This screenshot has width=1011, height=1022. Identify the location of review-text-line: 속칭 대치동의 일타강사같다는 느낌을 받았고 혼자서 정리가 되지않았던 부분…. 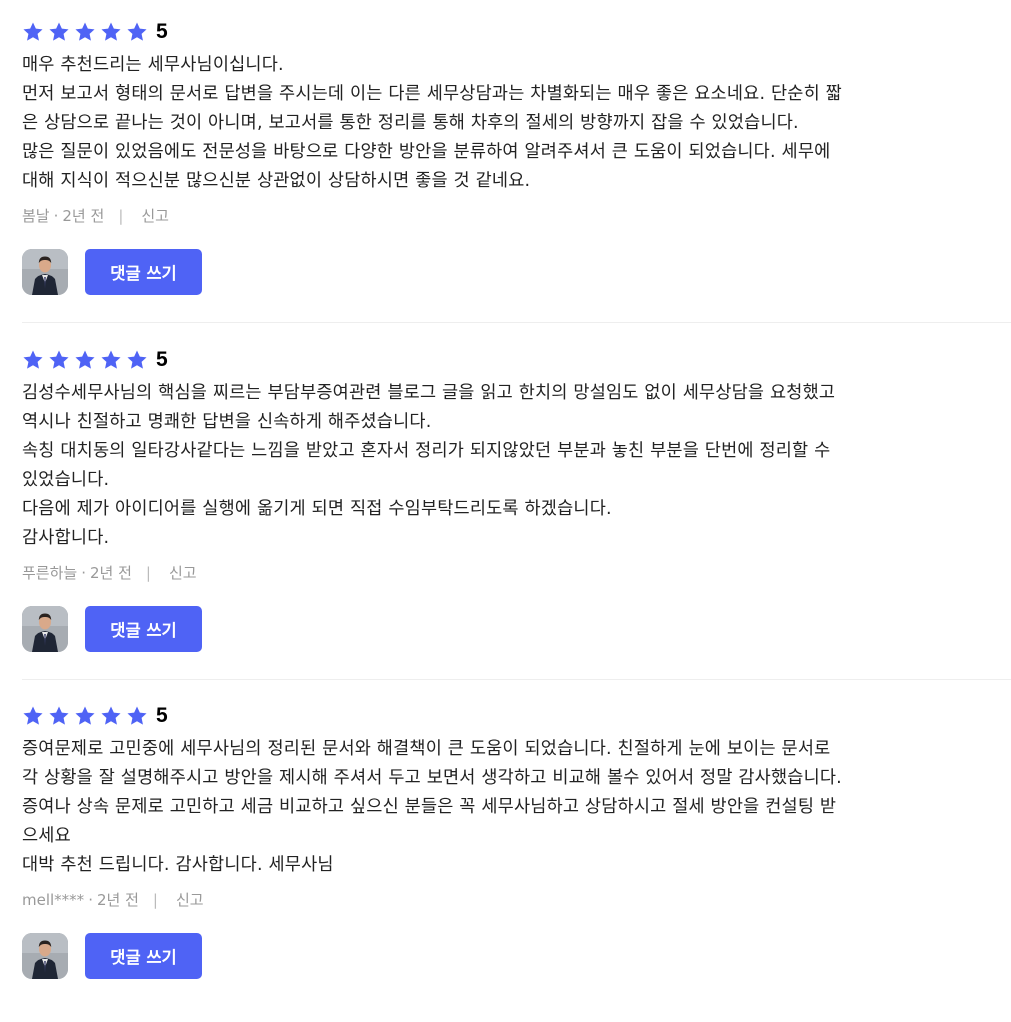
(426, 451).